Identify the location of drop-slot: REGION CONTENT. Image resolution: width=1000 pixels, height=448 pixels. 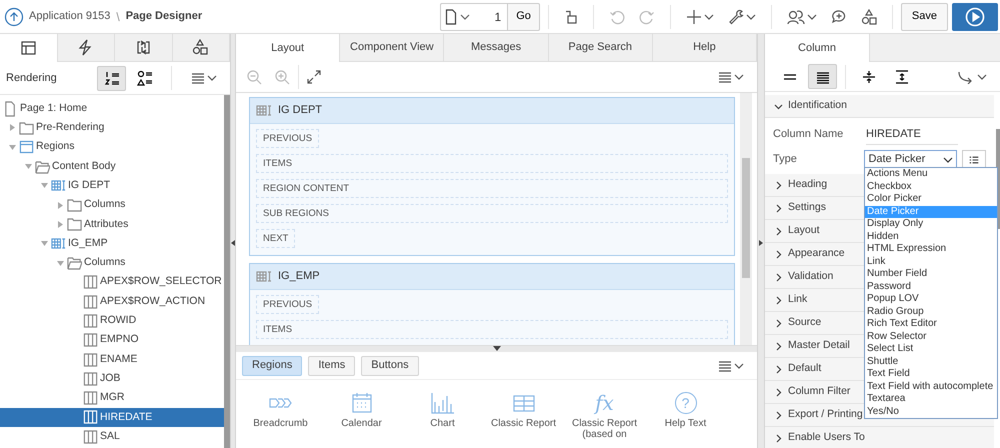
(492, 188).